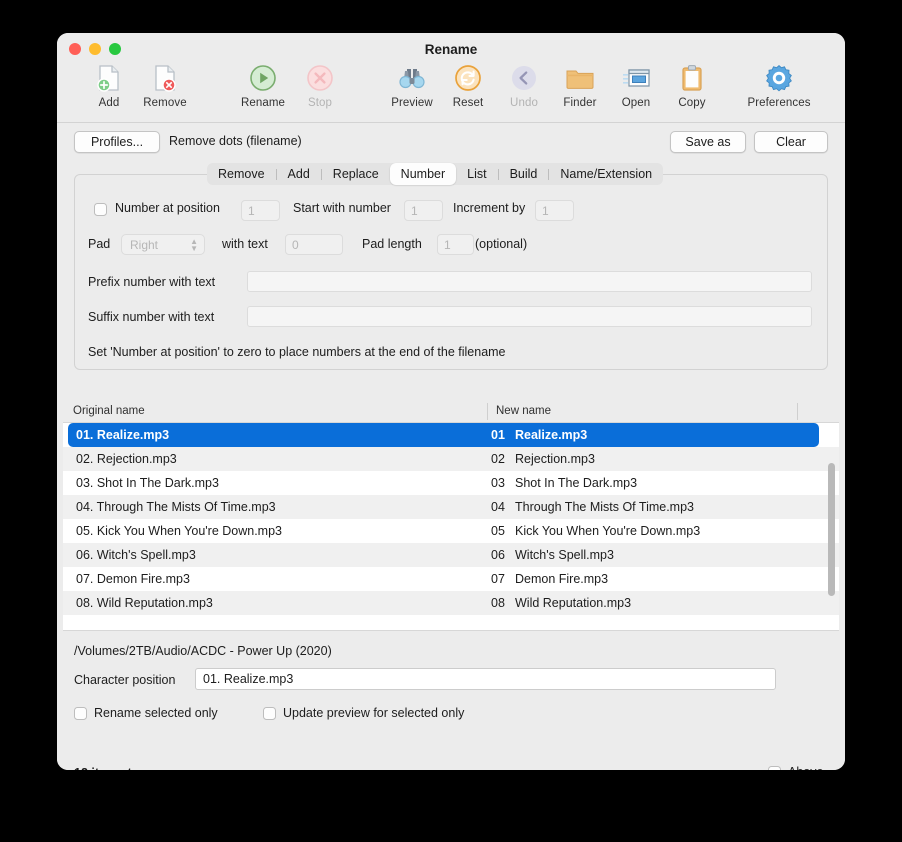 The image size is (902, 842). I want to click on file-list-scrollbar, so click(830, 526).